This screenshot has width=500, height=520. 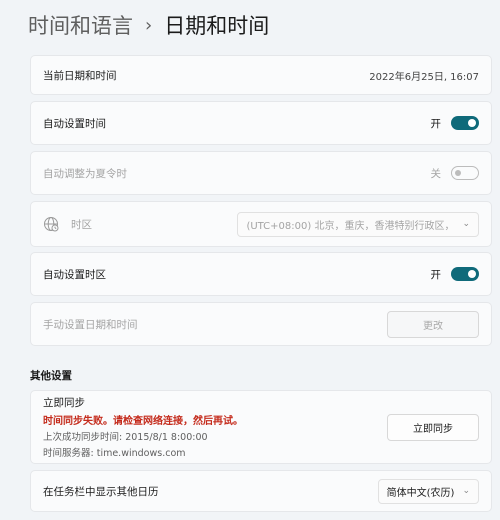 I want to click on page-title: 日期和时间, so click(x=217, y=26).